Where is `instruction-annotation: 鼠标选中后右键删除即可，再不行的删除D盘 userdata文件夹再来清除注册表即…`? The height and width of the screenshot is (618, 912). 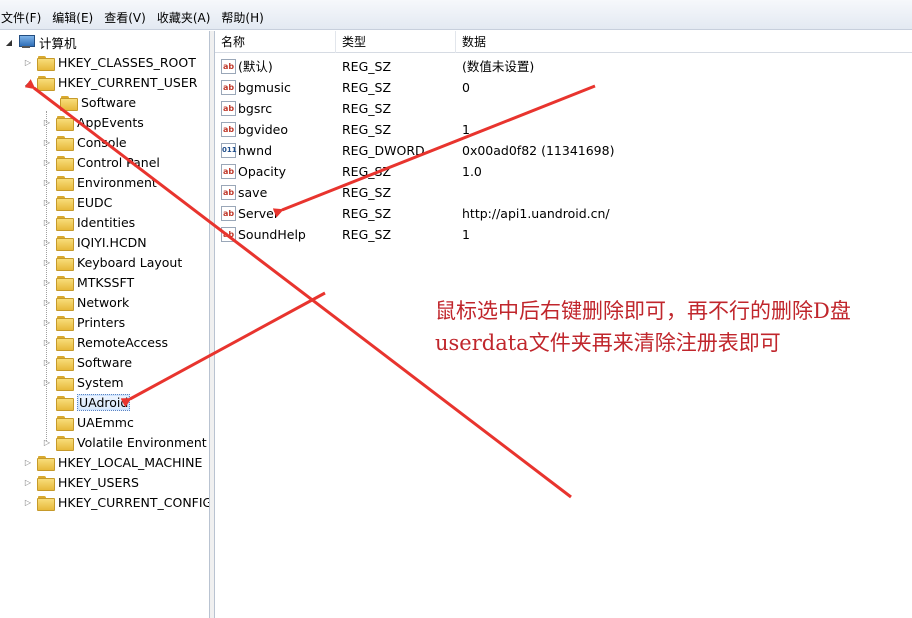
instruction-annotation: 鼠标选中后右键删除即可，再不行的删除D盘 userdata文件夹再来清除注册表即… is located at coordinates (672, 327).